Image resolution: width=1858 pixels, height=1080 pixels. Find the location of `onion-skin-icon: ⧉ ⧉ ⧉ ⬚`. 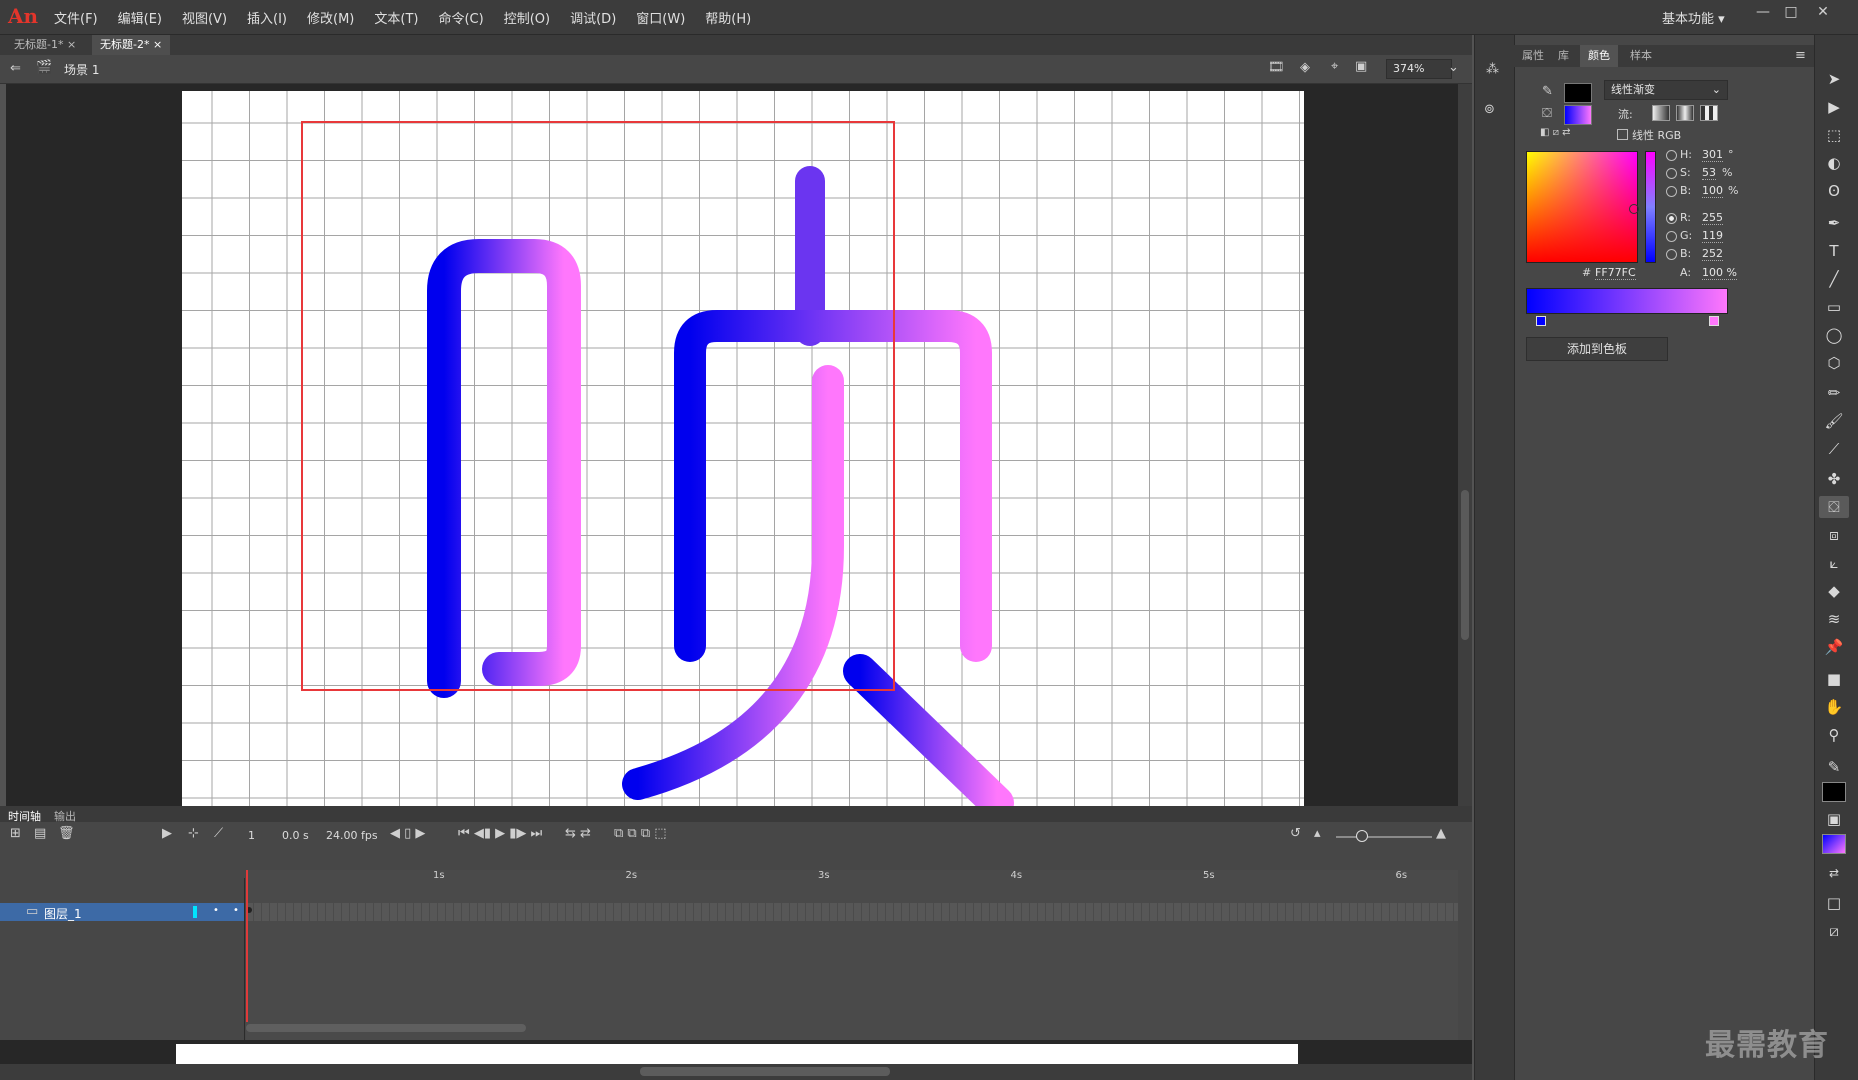

onion-skin-icon: ⧉ ⧉ ⧉ ⬚ is located at coordinates (640, 833).